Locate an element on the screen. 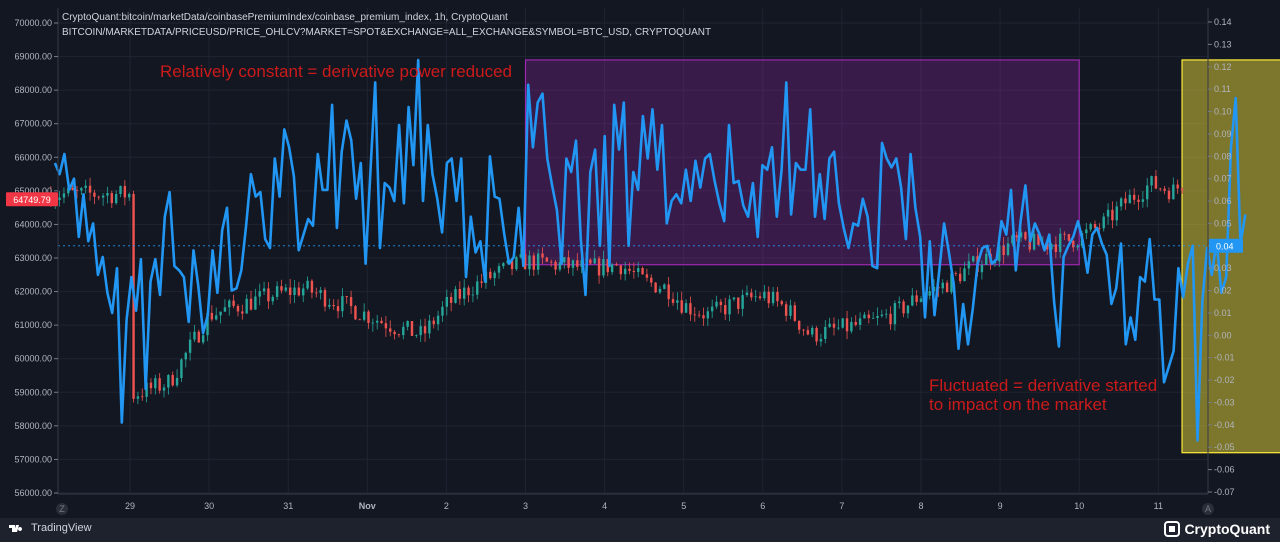 Image resolution: width=1280 pixels, height=542 pixels. right-tick-label-14: 0.00 is located at coordinates (1223, 335).